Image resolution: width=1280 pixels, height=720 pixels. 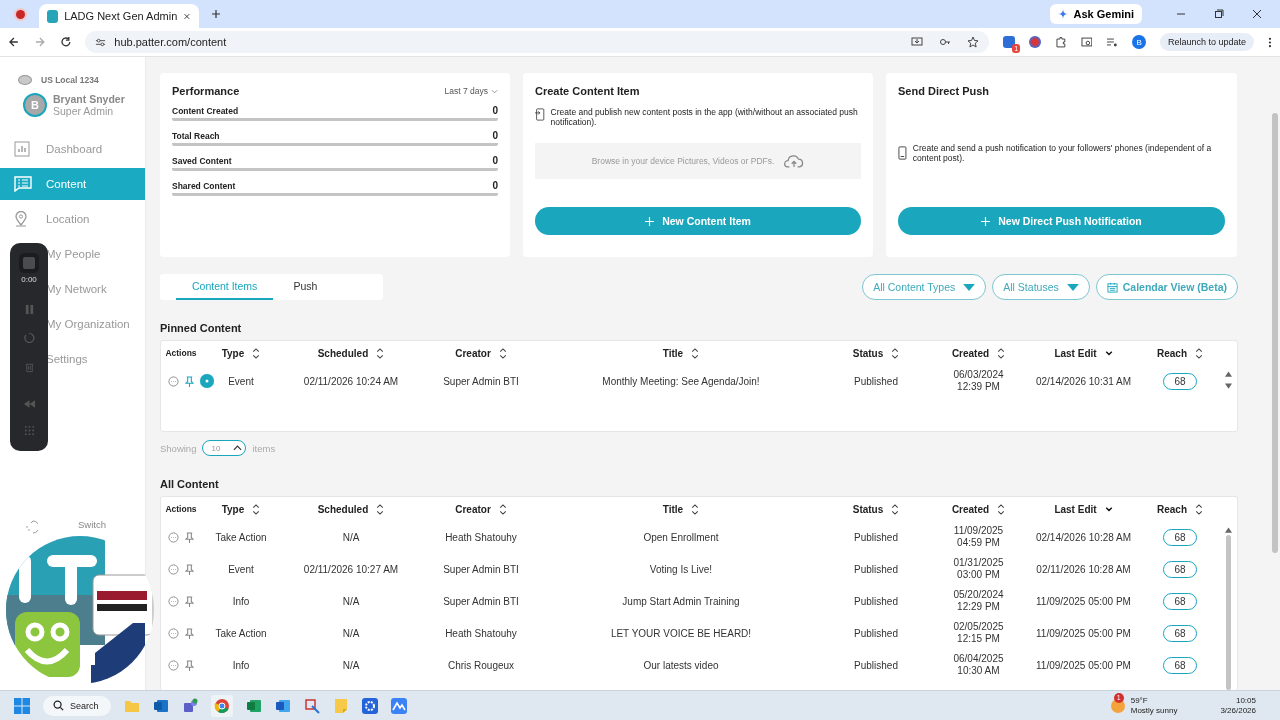 I want to click on restart-icon, so click(x=29, y=338).